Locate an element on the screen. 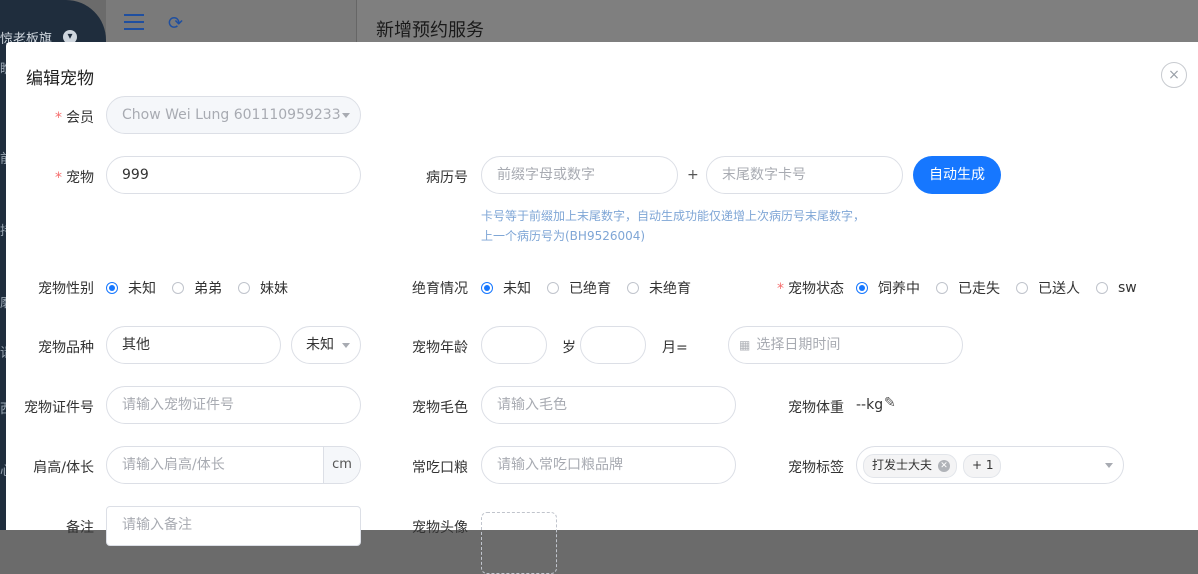  age-month-unit: 月= is located at coordinates (675, 348).